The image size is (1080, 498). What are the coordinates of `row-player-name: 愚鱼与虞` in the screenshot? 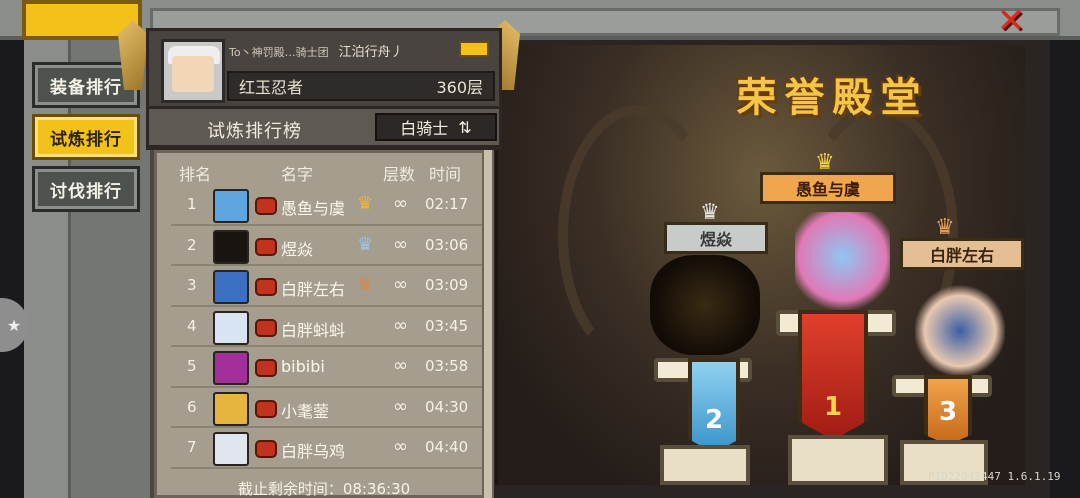 It's located at (313, 208).